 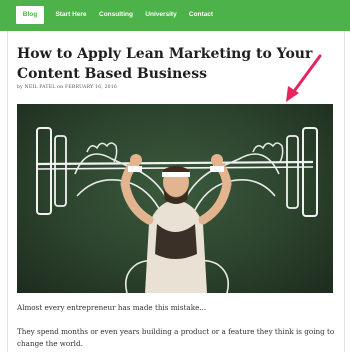 What do you see at coordinates (201, 15) in the screenshot?
I see `nav-item-contact: Contact` at bounding box center [201, 15].